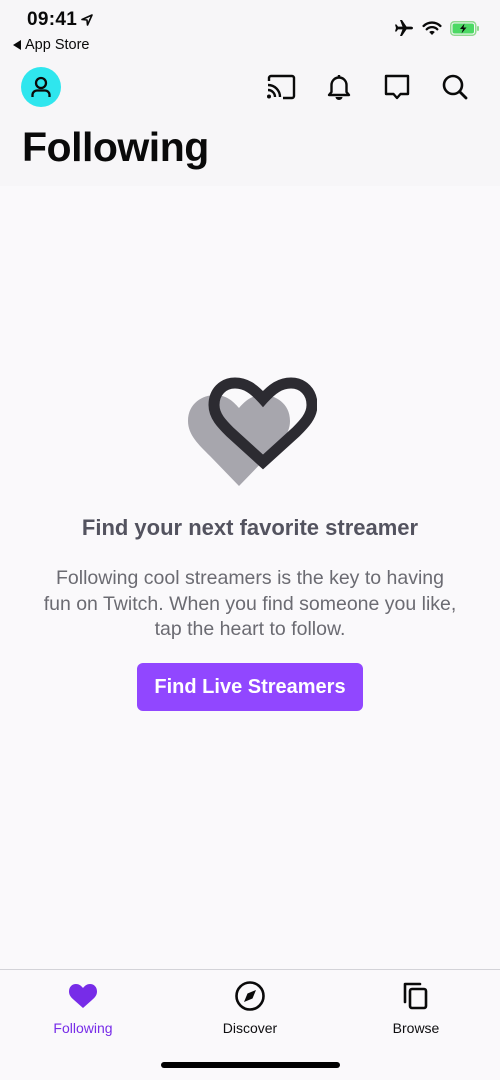 The image size is (500, 1080). Describe the element at coordinates (432, 27) in the screenshot. I see `wifi-icon` at that location.